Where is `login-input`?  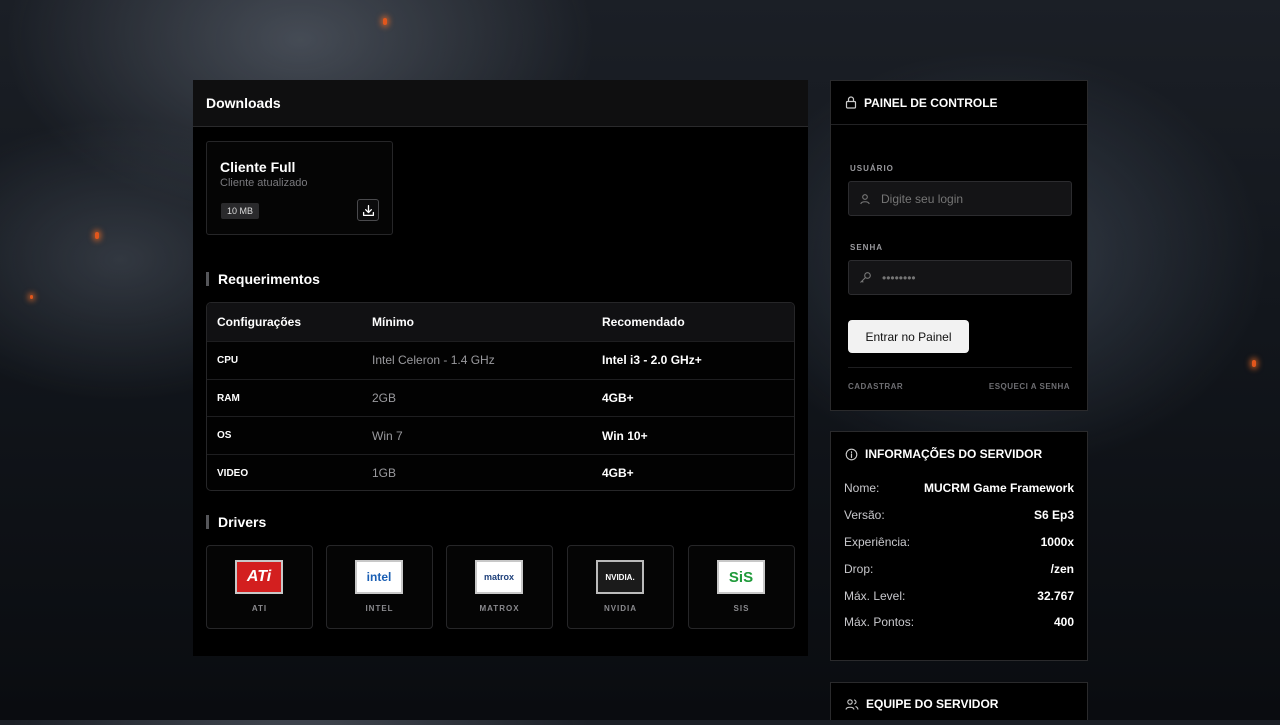 login-input is located at coordinates (966, 198).